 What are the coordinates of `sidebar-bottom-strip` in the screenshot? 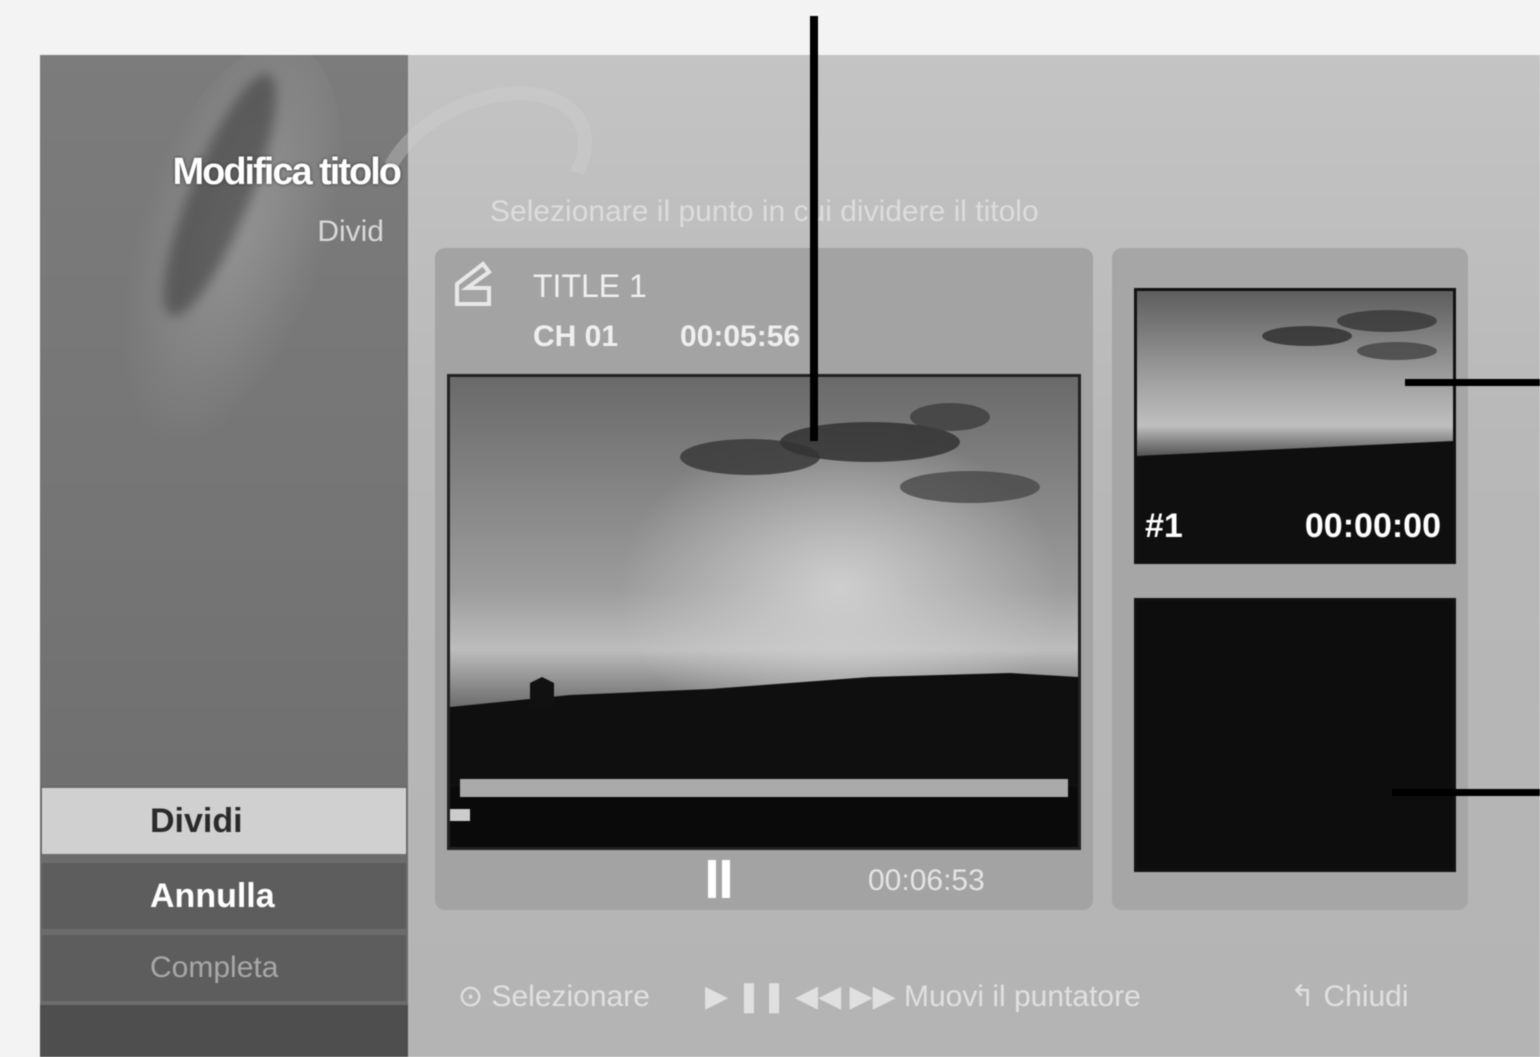 It's located at (224, 1031).